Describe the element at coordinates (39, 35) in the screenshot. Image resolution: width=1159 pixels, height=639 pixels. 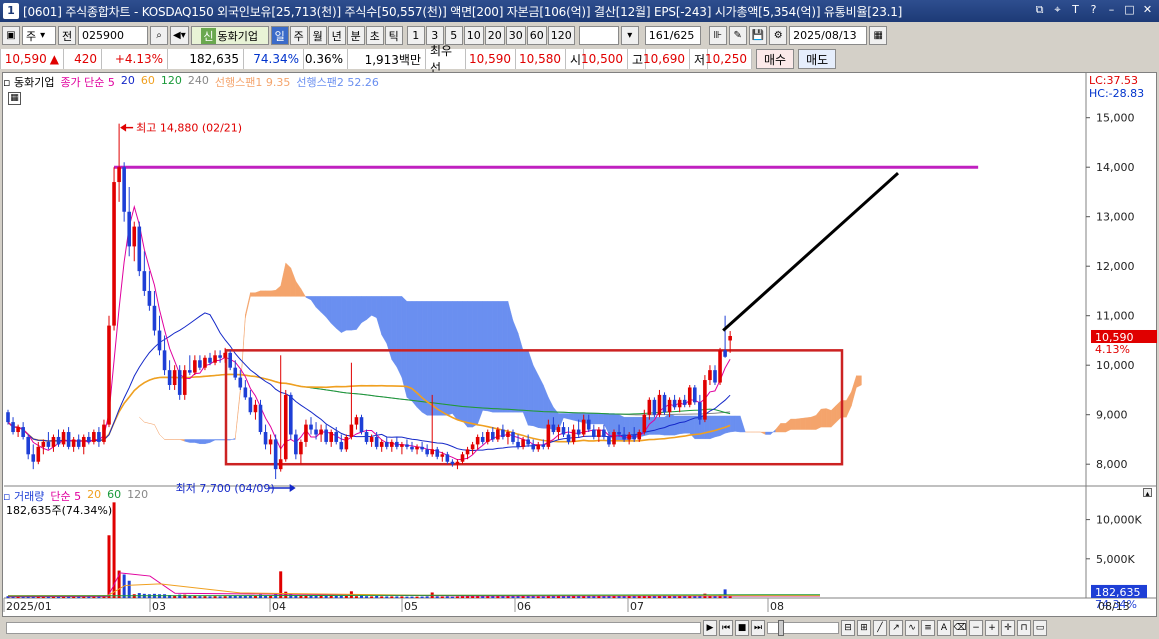
I see `market-select: 주 ▾` at that location.